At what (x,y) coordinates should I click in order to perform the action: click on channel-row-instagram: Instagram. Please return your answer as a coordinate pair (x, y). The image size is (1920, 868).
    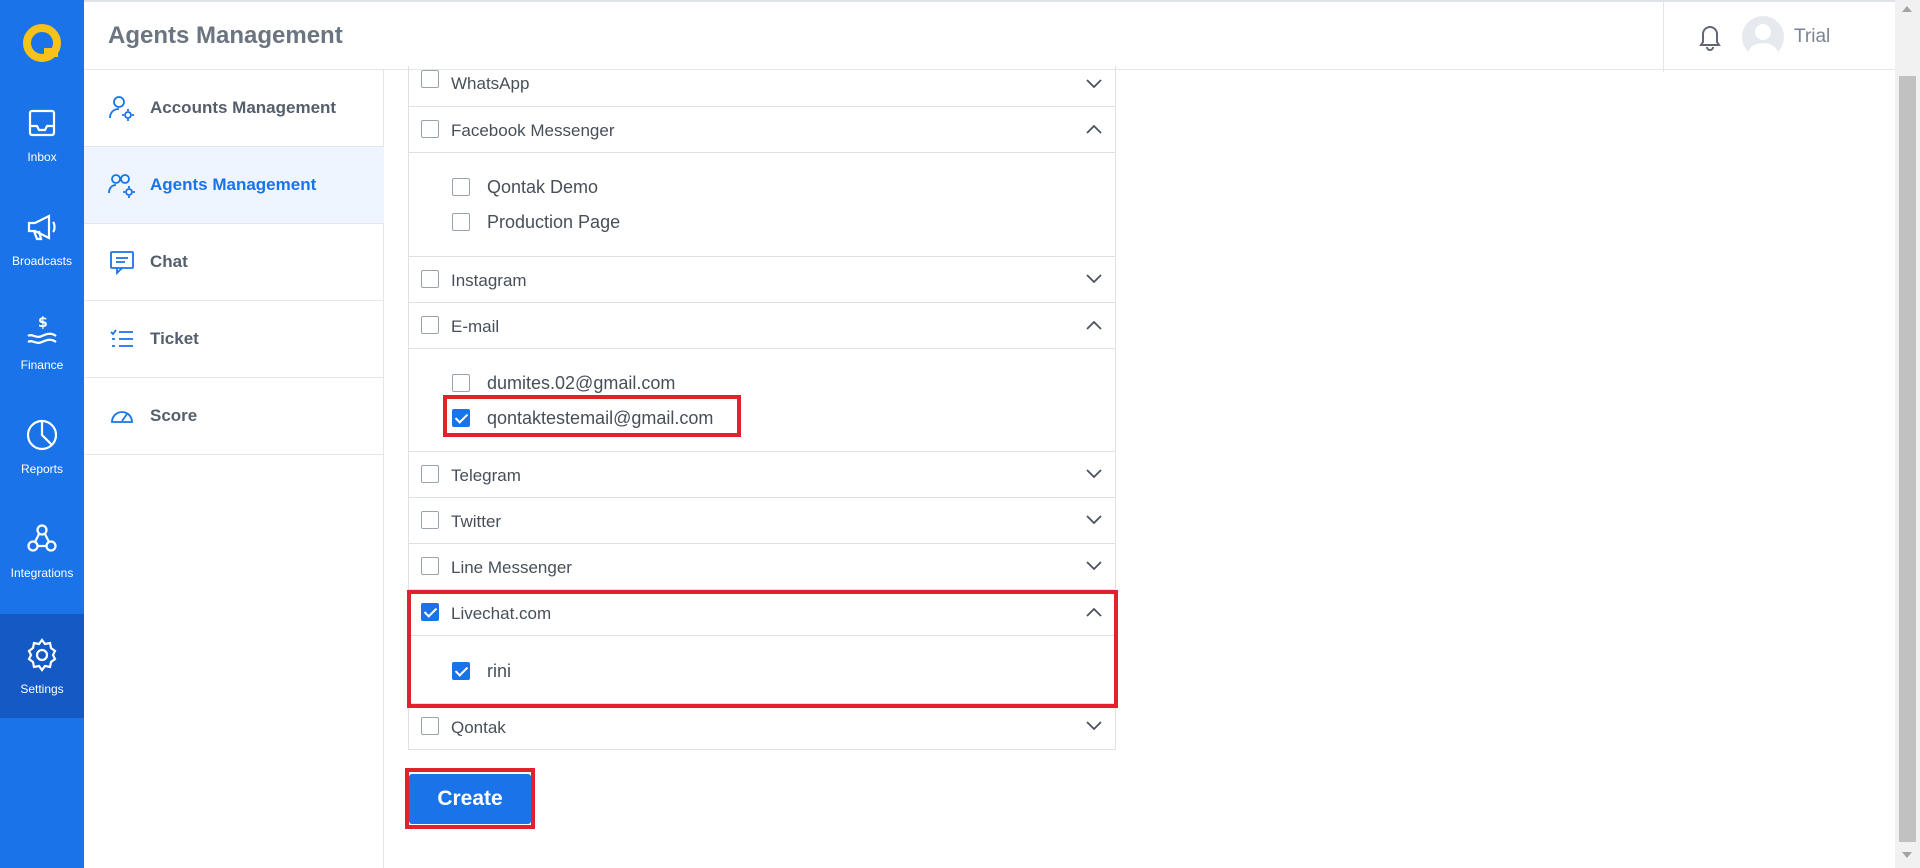
    Looking at the image, I should click on (762, 279).